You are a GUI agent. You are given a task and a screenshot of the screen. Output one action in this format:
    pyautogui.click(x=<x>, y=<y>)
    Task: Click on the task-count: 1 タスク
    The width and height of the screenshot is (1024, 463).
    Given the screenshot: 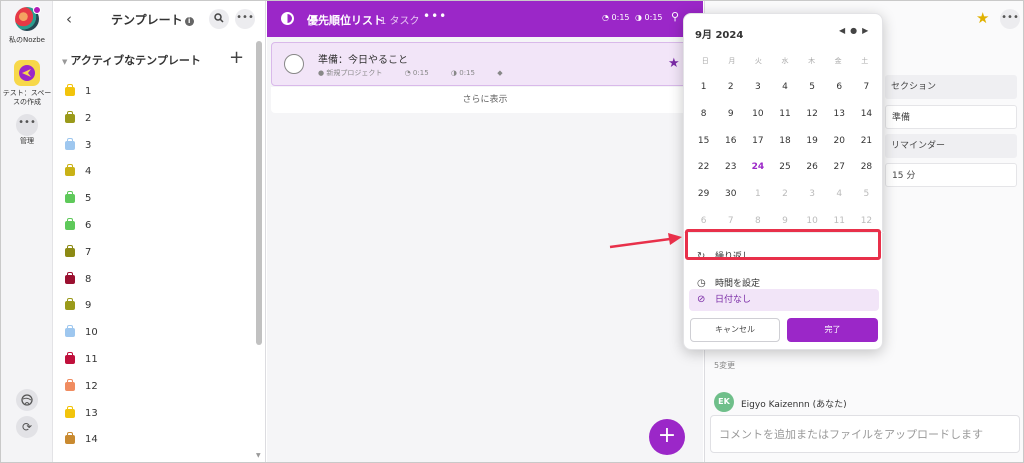 What is the action you would take?
    pyautogui.click(x=400, y=21)
    